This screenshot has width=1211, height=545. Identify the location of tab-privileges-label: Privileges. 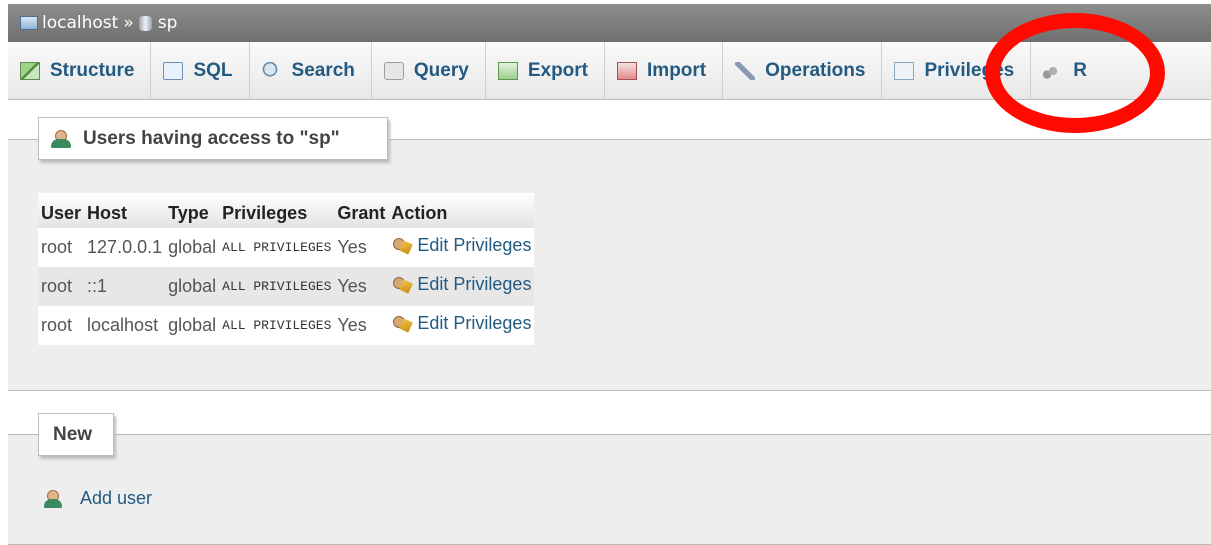
(969, 70).